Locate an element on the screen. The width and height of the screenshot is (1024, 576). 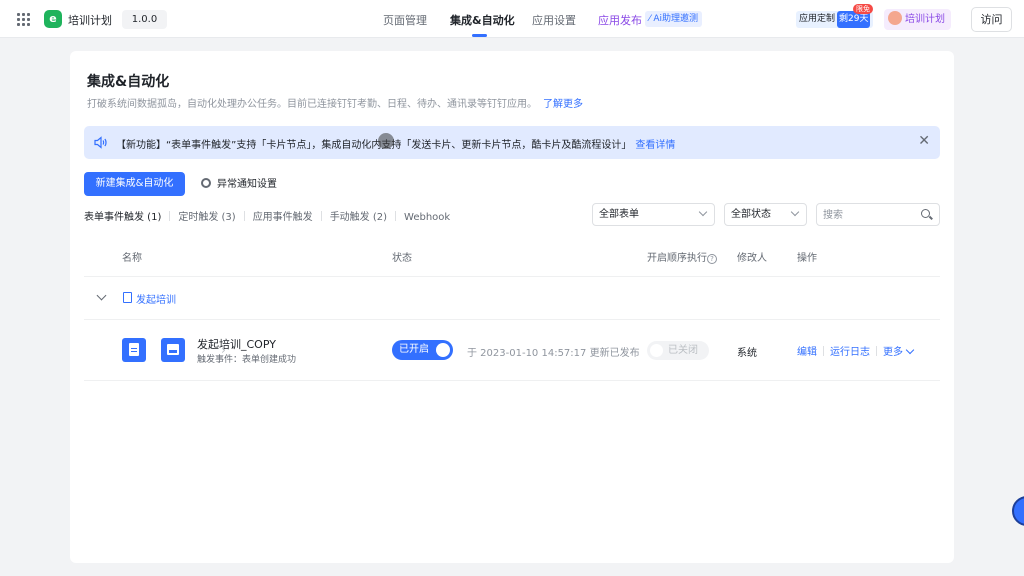
app-grid-icon is located at coordinates (23, 19).